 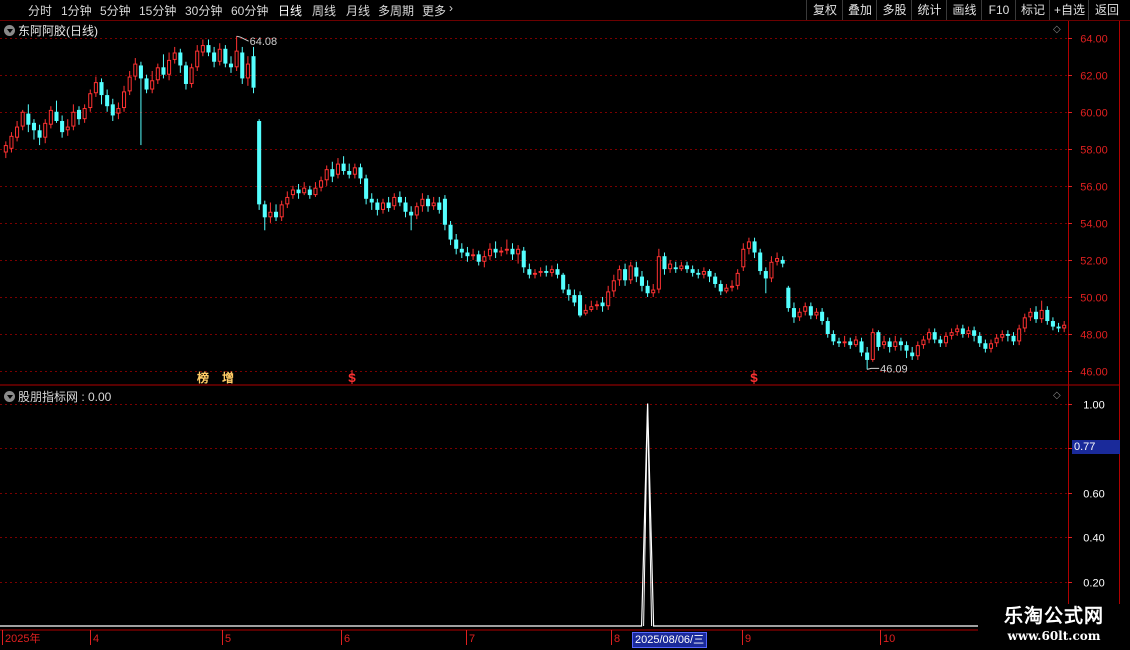 I want to click on period-3: 15分钟, so click(x=157, y=10).